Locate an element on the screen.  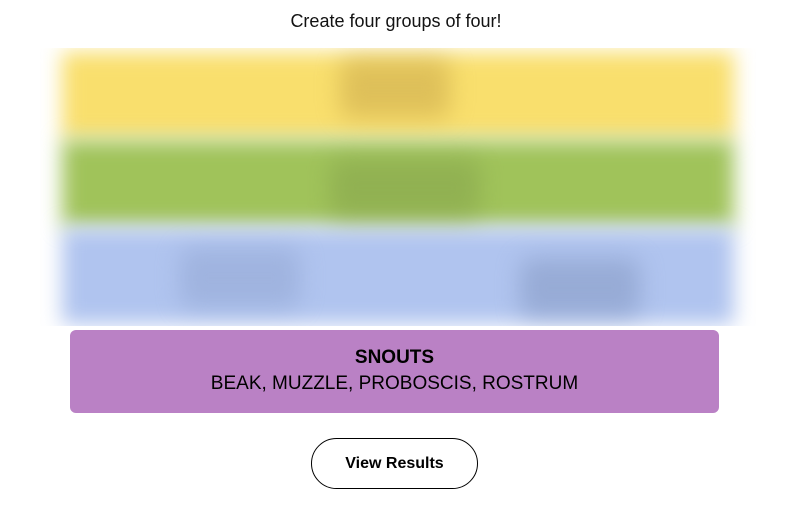
solved-group-members: BEAK, MUZZLE, PROBOSCIS, ROSTRUM is located at coordinates (394, 383).